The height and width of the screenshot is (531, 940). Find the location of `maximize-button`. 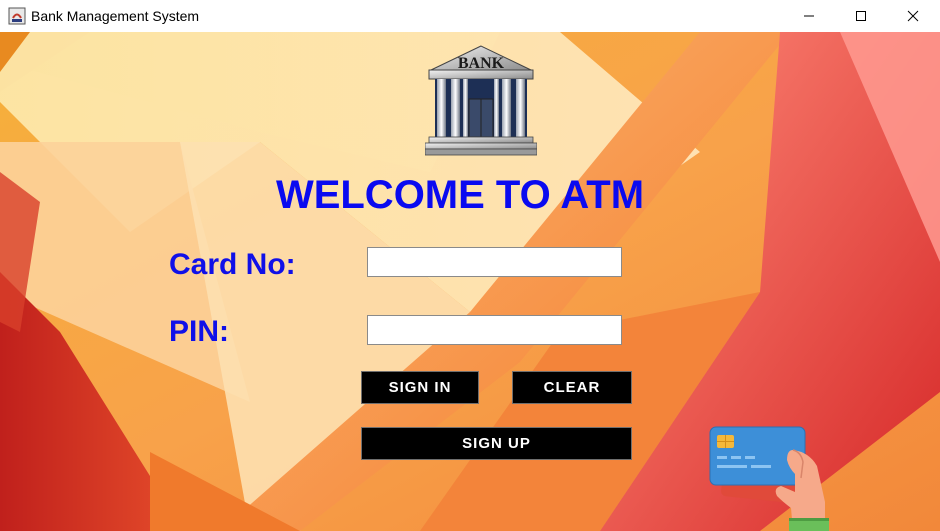

maximize-button is located at coordinates (861, 16).